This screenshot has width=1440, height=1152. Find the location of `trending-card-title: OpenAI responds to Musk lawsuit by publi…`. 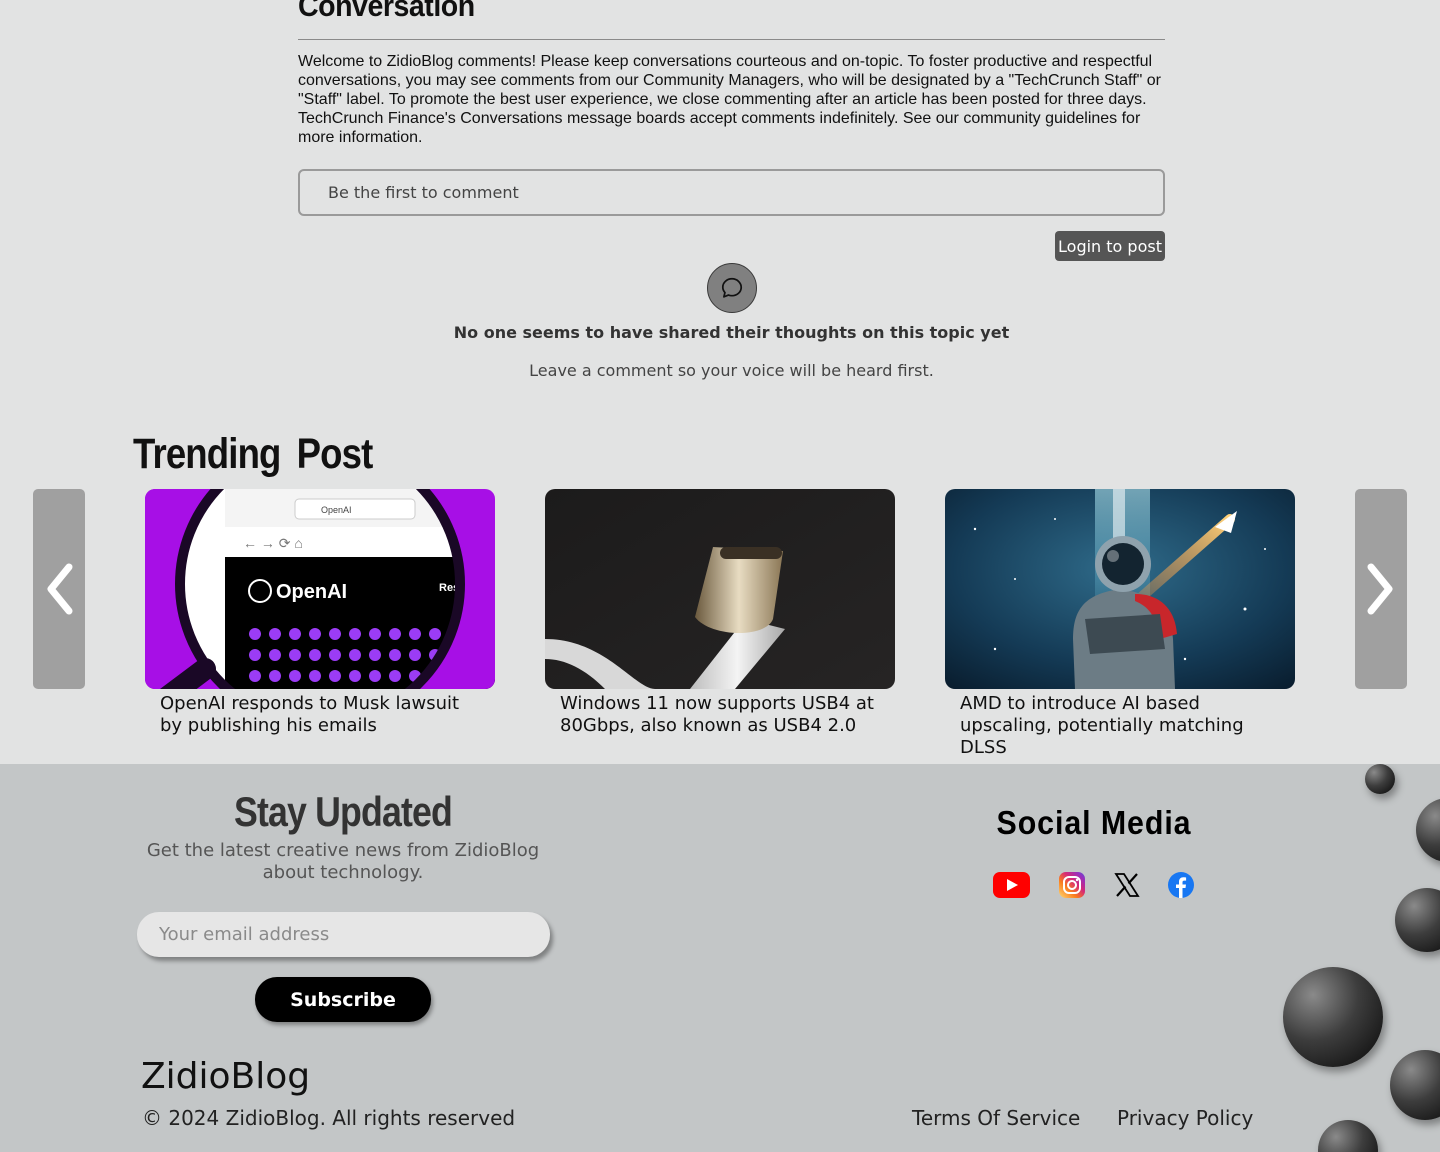

trending-card-title: OpenAI responds to Musk lawsuit by publi… is located at coordinates (320, 713).